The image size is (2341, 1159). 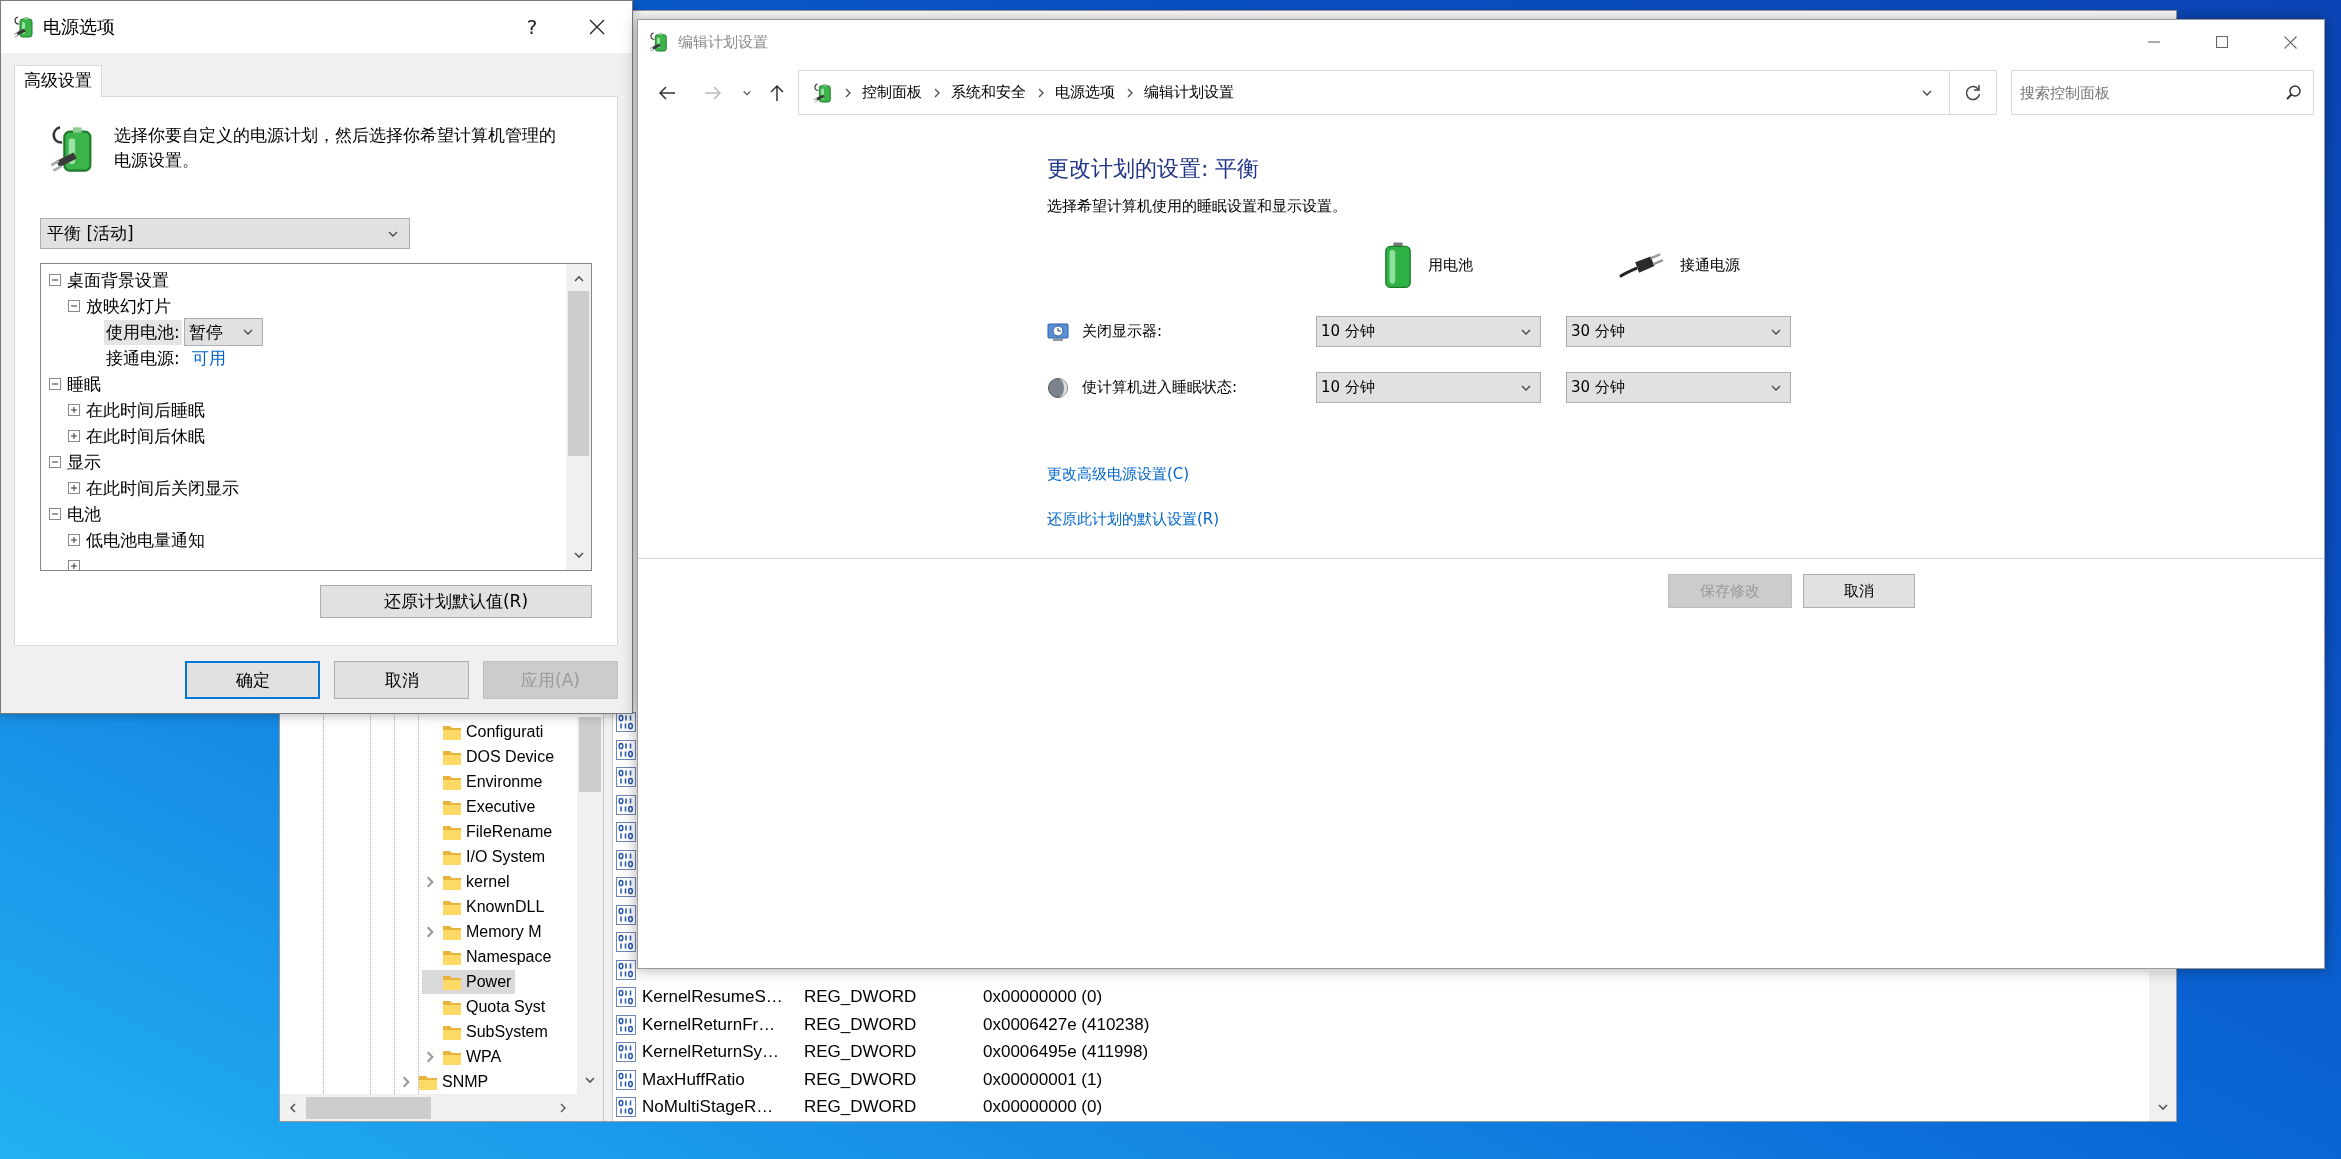 What do you see at coordinates (1374, 92) in the screenshot?
I see `address-bar: 控制面板 系统和安全 电源选项 编辑计划设置` at bounding box center [1374, 92].